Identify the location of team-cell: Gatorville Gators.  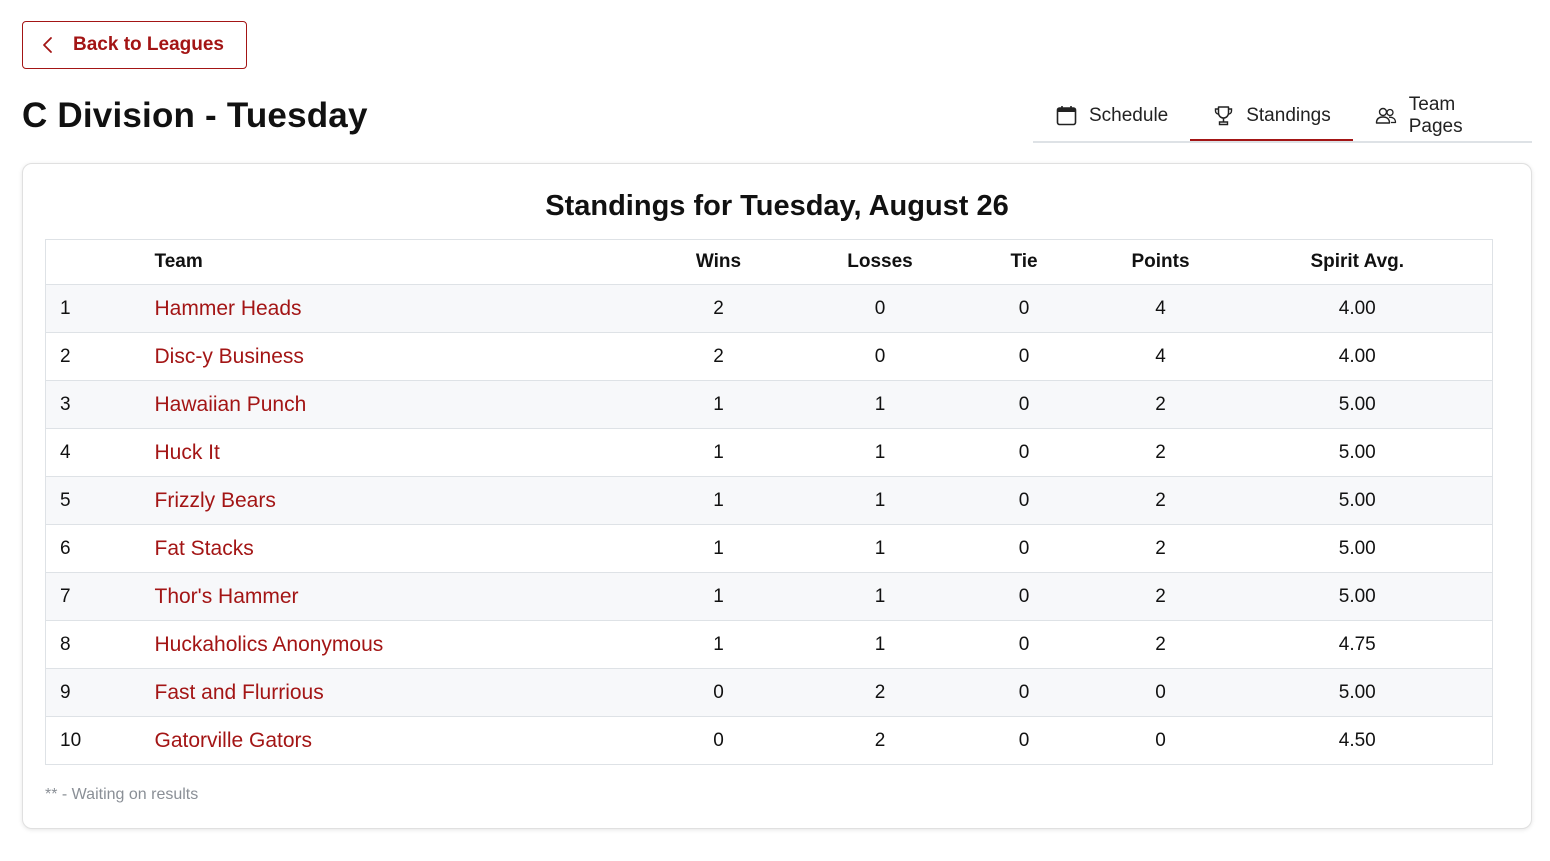
(390, 740).